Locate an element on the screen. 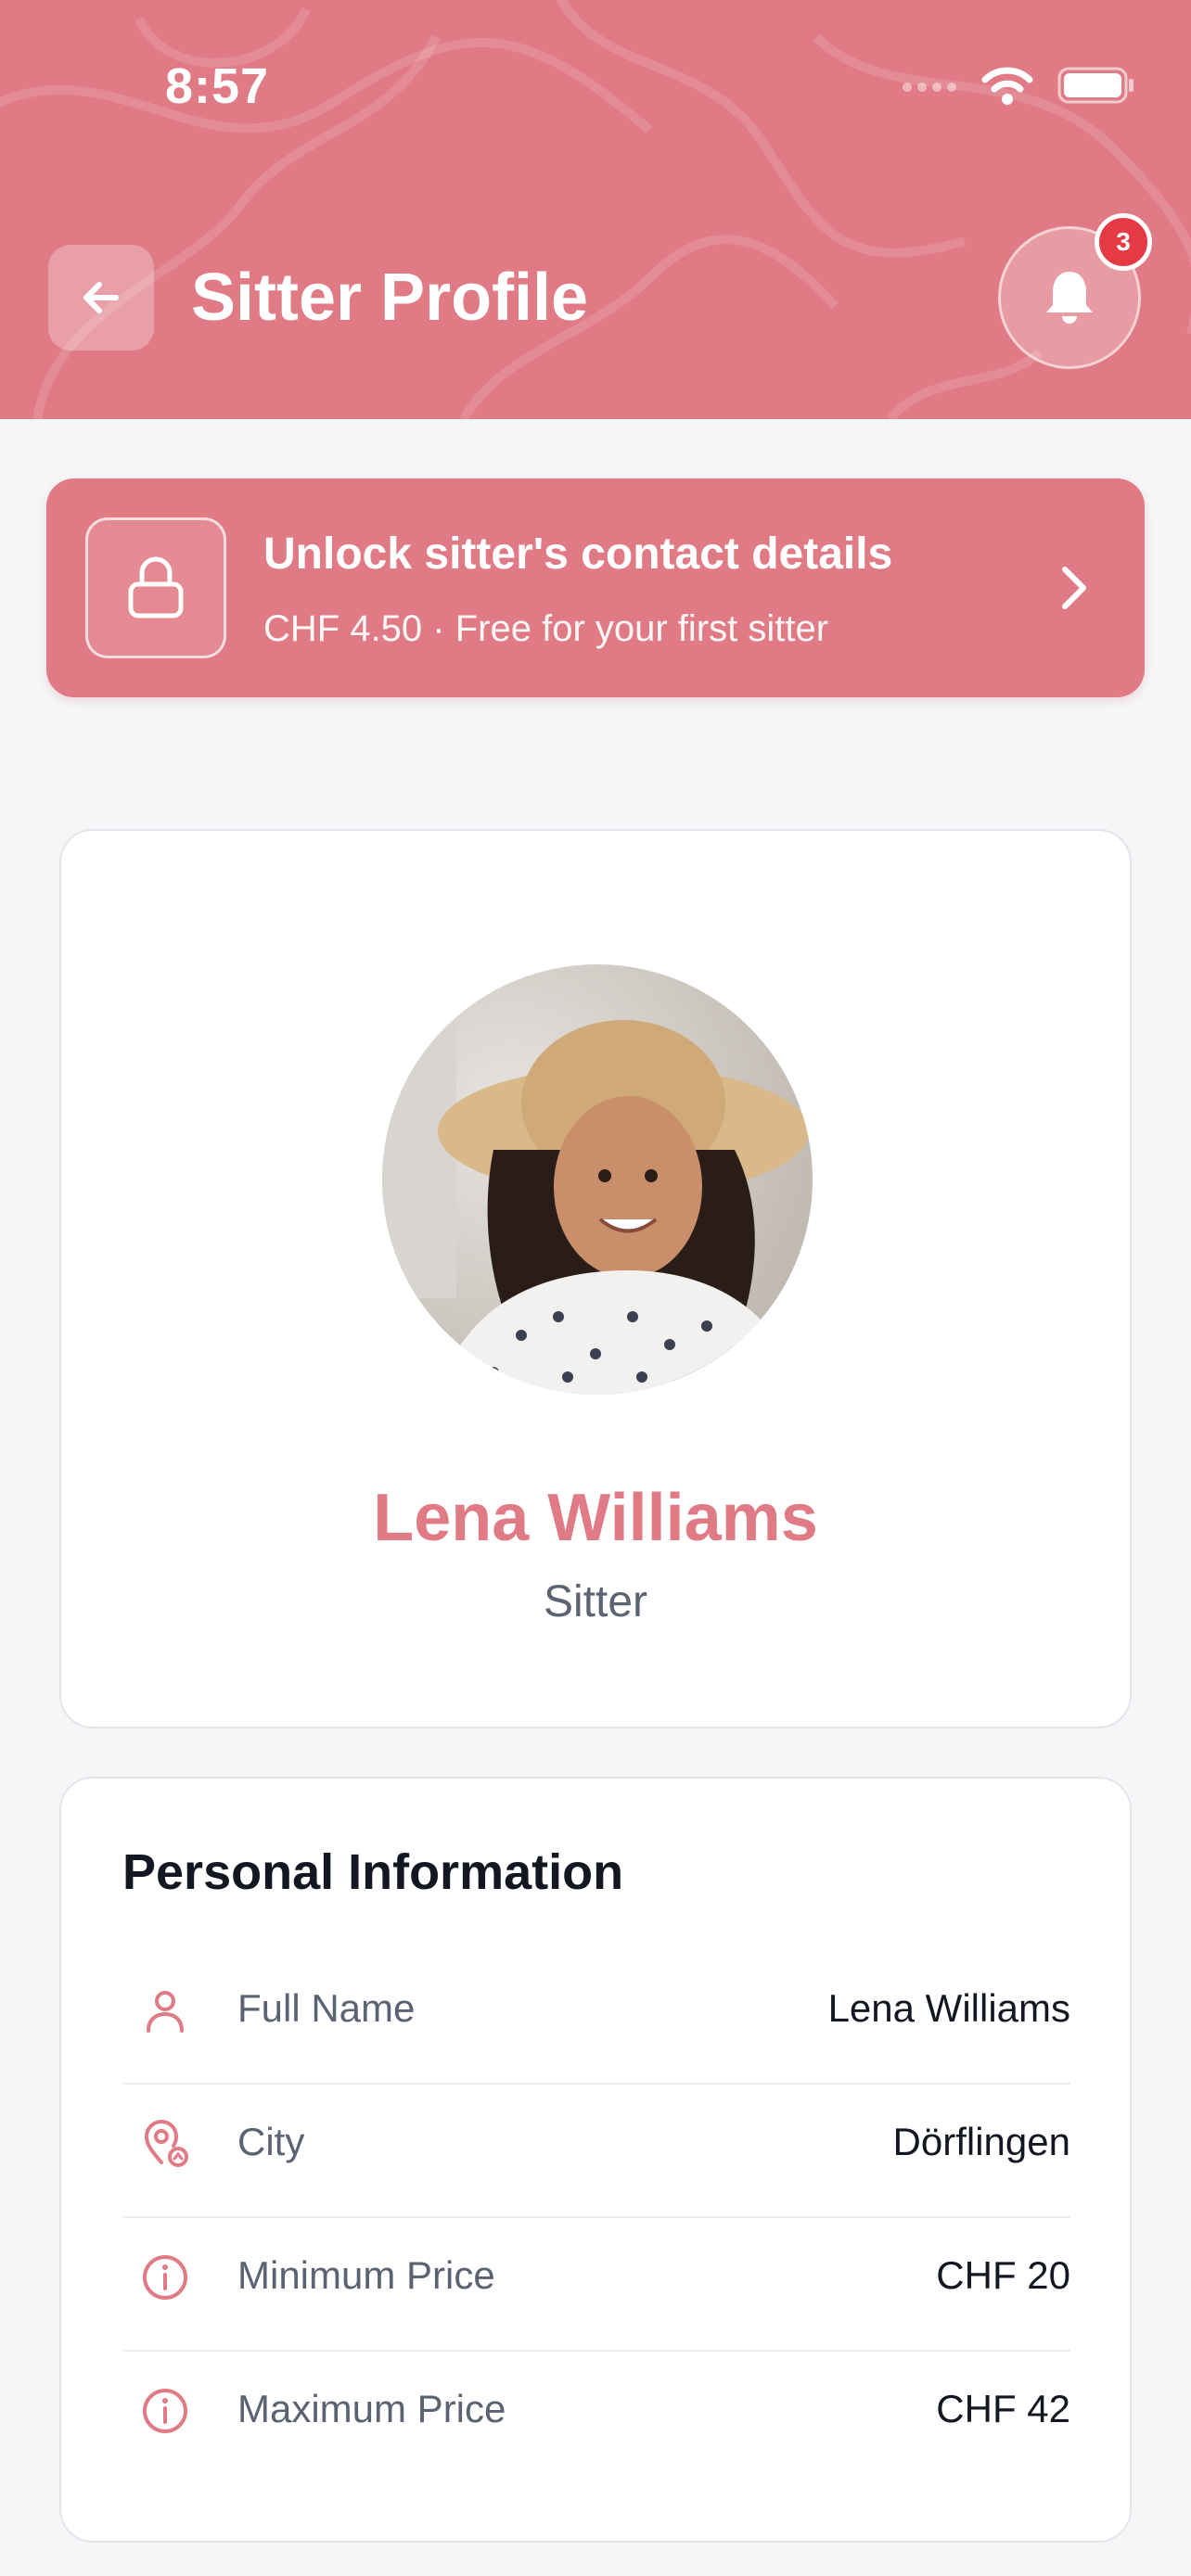 The width and height of the screenshot is (1191, 2576). battery-icon is located at coordinates (1095, 85).